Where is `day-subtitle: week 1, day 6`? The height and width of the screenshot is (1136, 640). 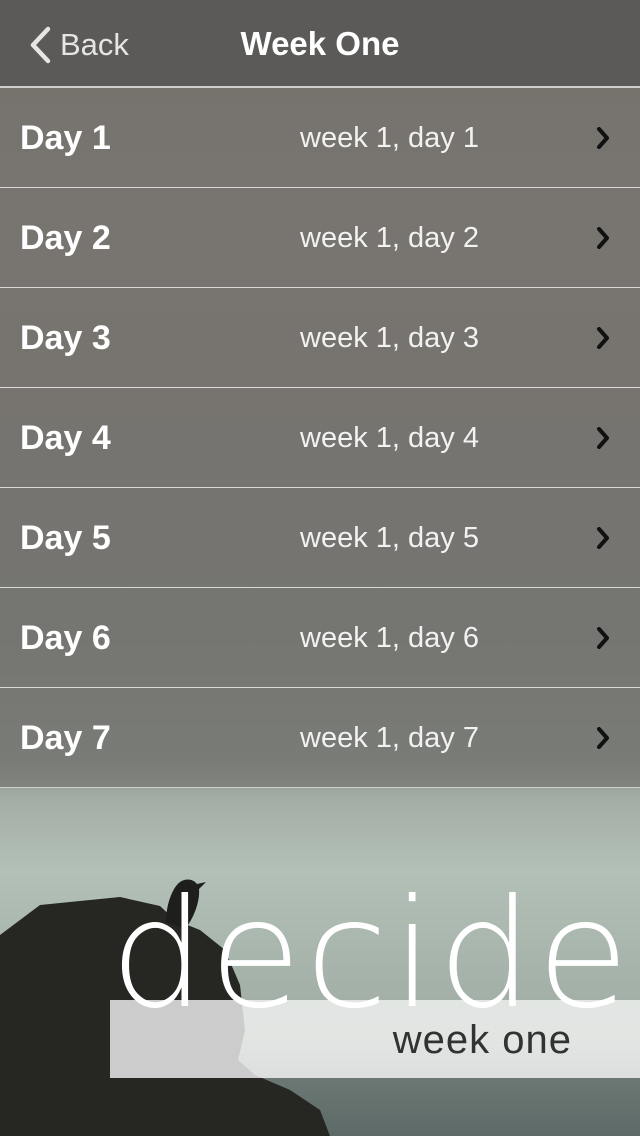 day-subtitle: week 1, day 6 is located at coordinates (389, 637).